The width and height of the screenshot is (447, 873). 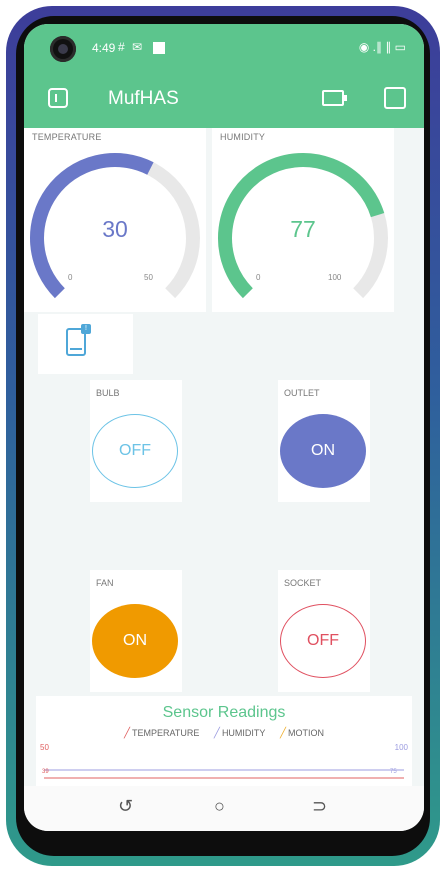 What do you see at coordinates (334, 98) in the screenshot?
I see `battery-device-icon` at bounding box center [334, 98].